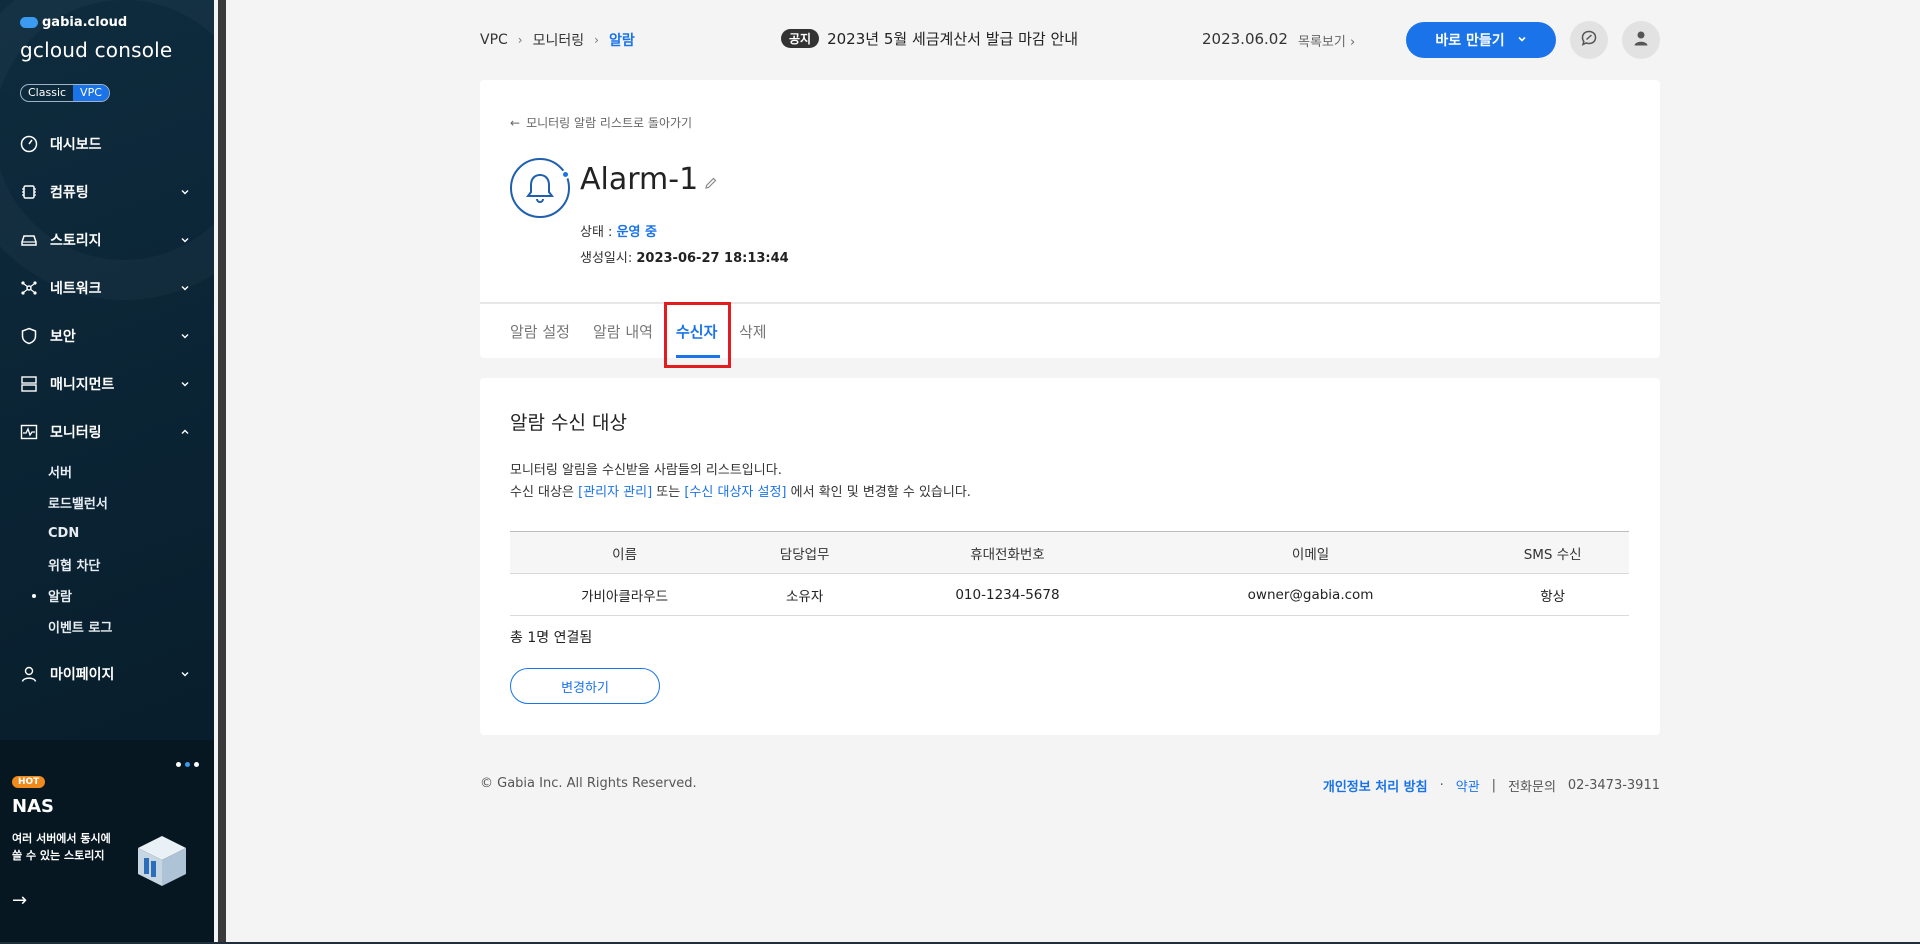 Image resolution: width=1920 pixels, height=944 pixels. Describe the element at coordinates (131, 471) in the screenshot. I see `submenu-item-server: 서버` at that location.